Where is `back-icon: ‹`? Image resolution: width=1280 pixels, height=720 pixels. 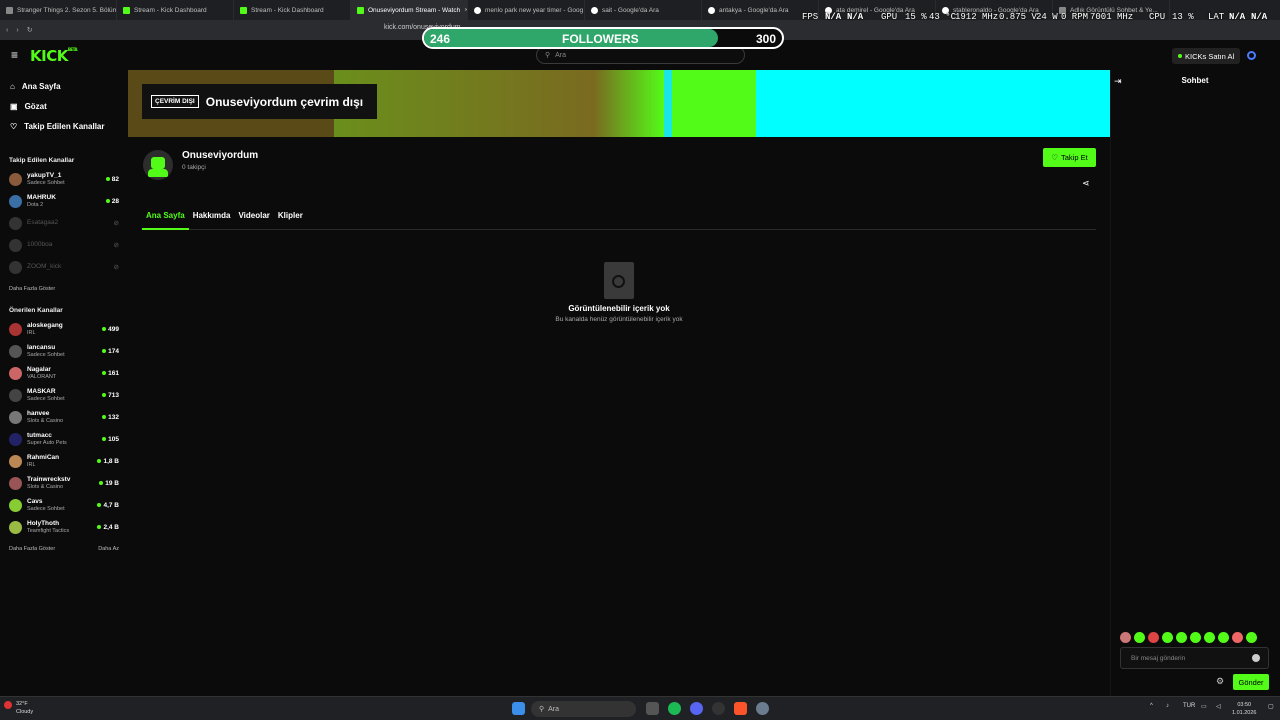
back-icon: ‹ is located at coordinates (7, 30).